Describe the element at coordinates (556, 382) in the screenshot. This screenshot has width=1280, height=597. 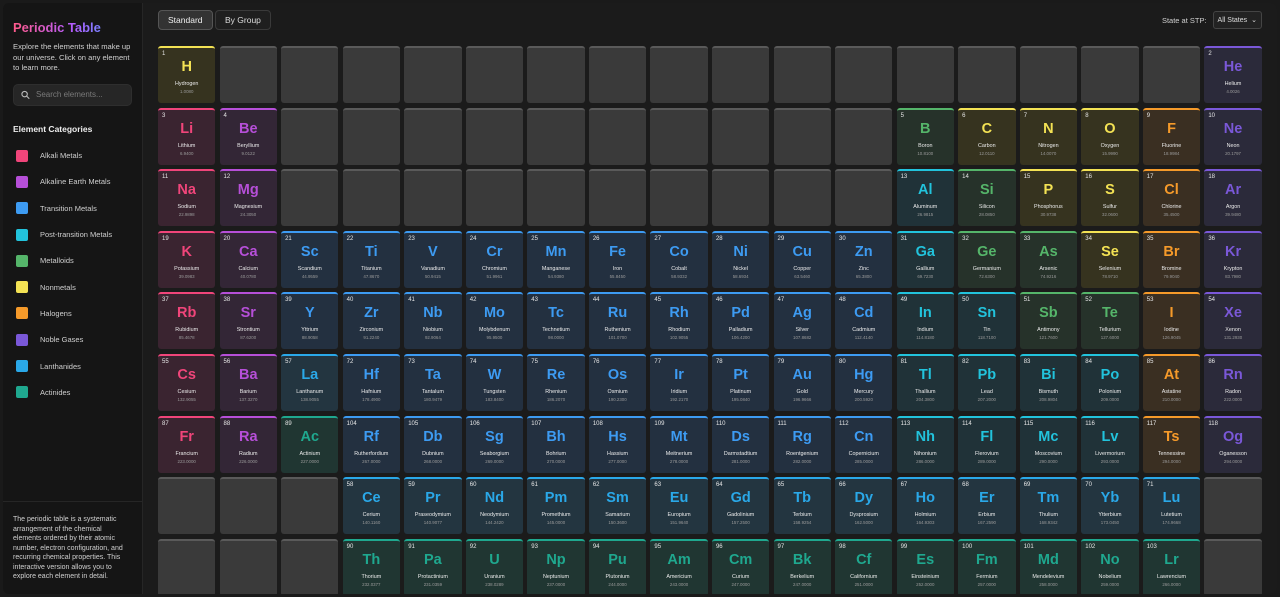
I see `element-re: 75 Re Rhenium 186.2070` at that location.